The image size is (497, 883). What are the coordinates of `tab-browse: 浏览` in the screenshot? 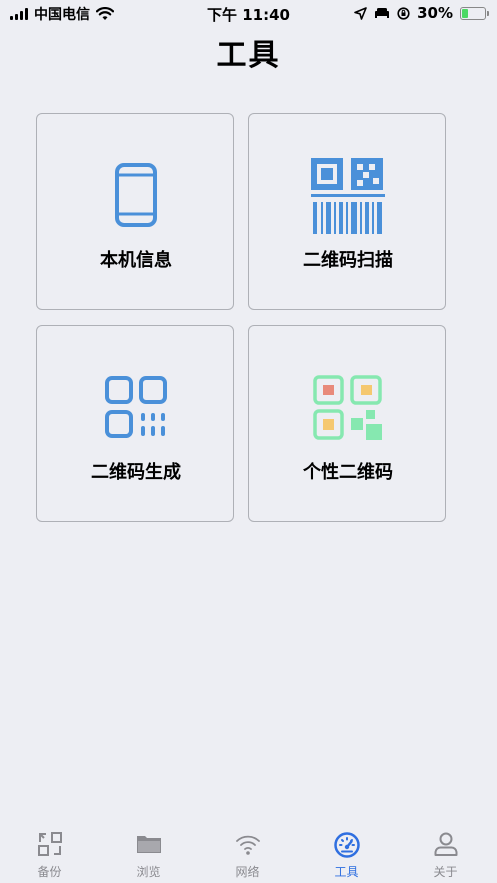 It's located at (148, 854).